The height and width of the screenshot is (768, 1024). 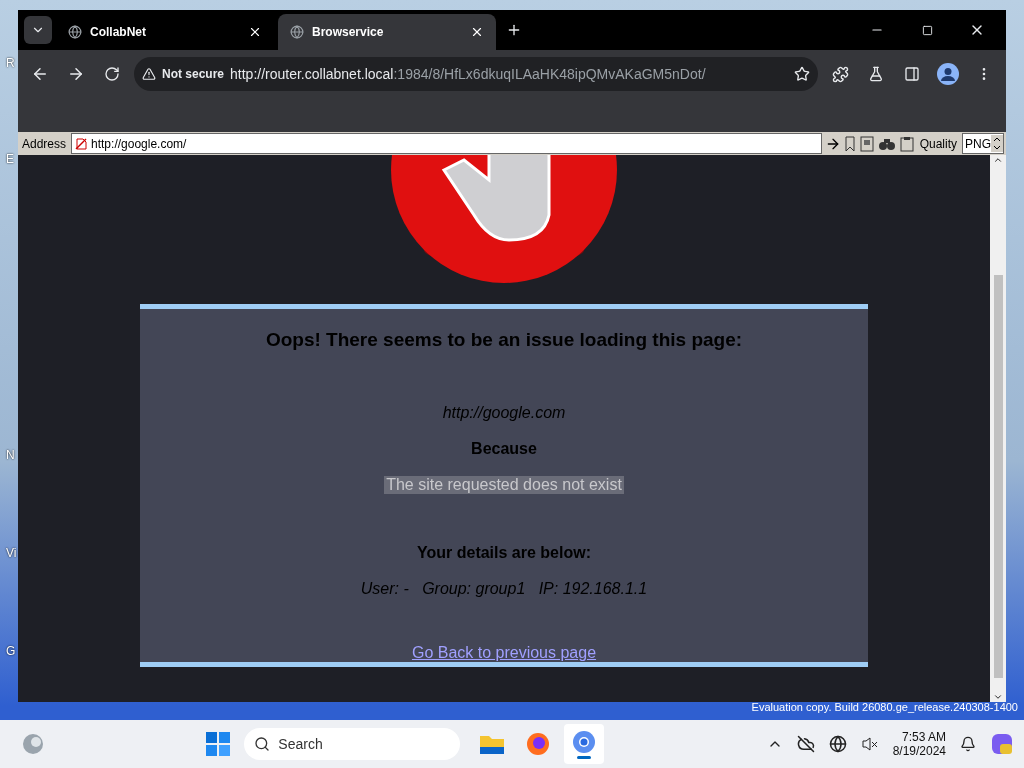 I want to click on spinner-arrows-icon, so click(x=997, y=143).